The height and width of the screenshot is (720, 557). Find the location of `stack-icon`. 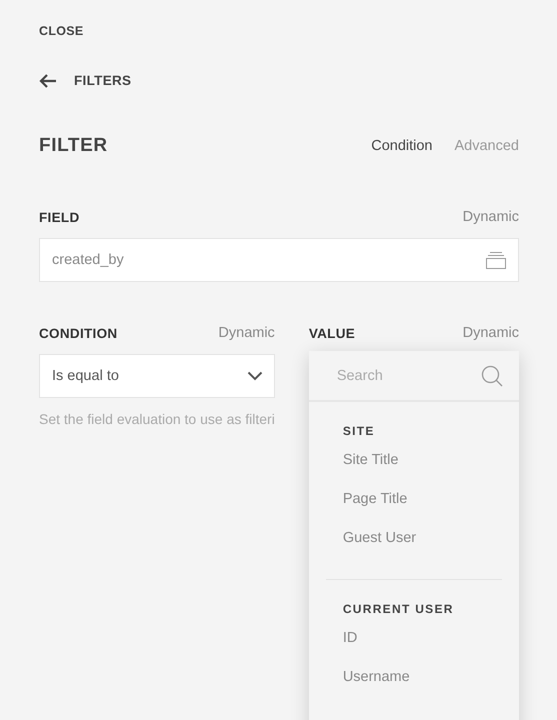

stack-icon is located at coordinates (496, 260).